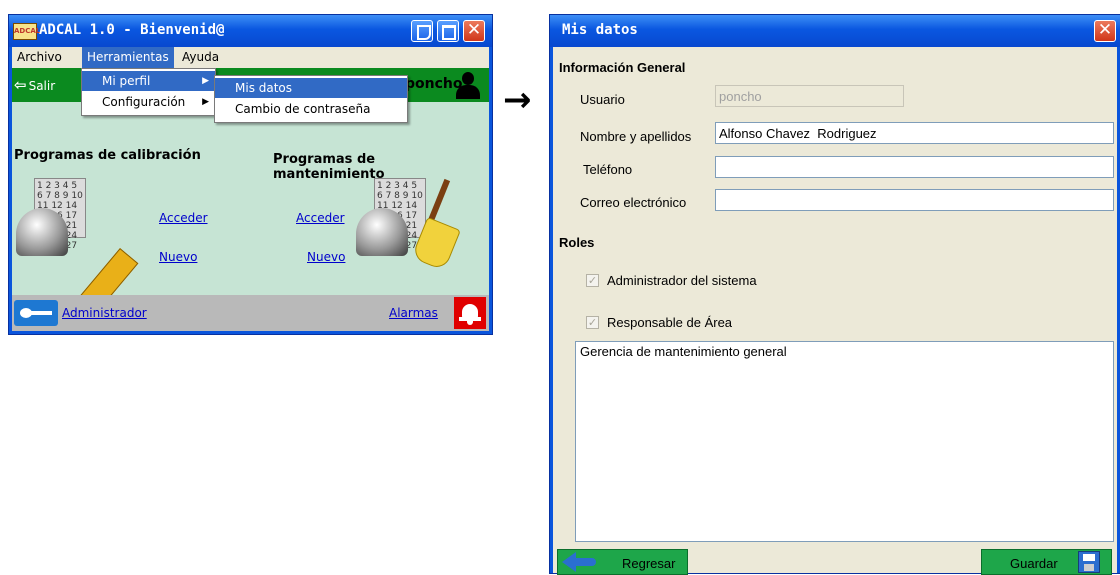 The height and width of the screenshot is (575, 1120). Describe the element at coordinates (592, 280) in the screenshot. I see `admin-role-checkbox: ✓` at that location.